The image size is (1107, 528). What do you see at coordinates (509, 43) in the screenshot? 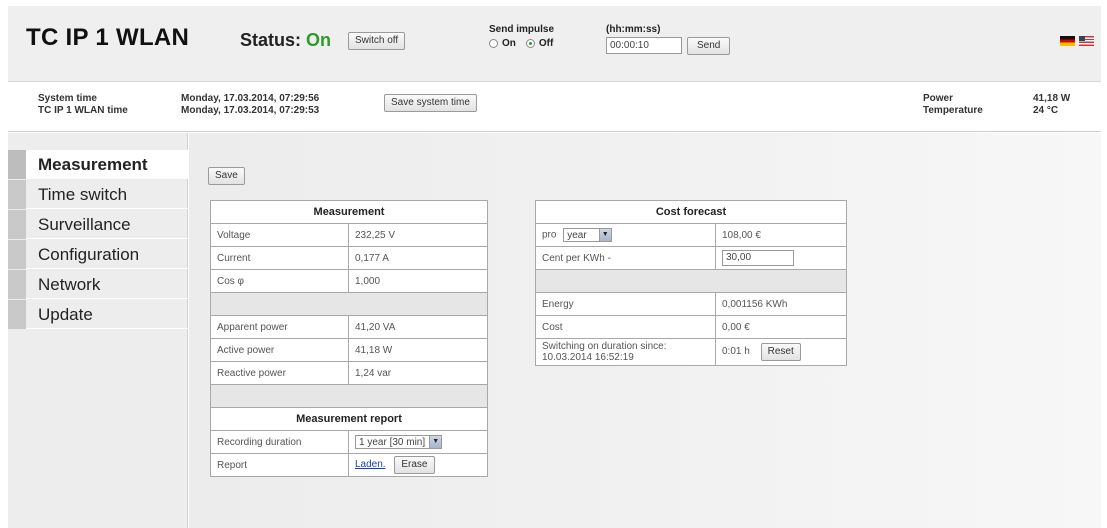
I see `impulse-on-label: On` at bounding box center [509, 43].